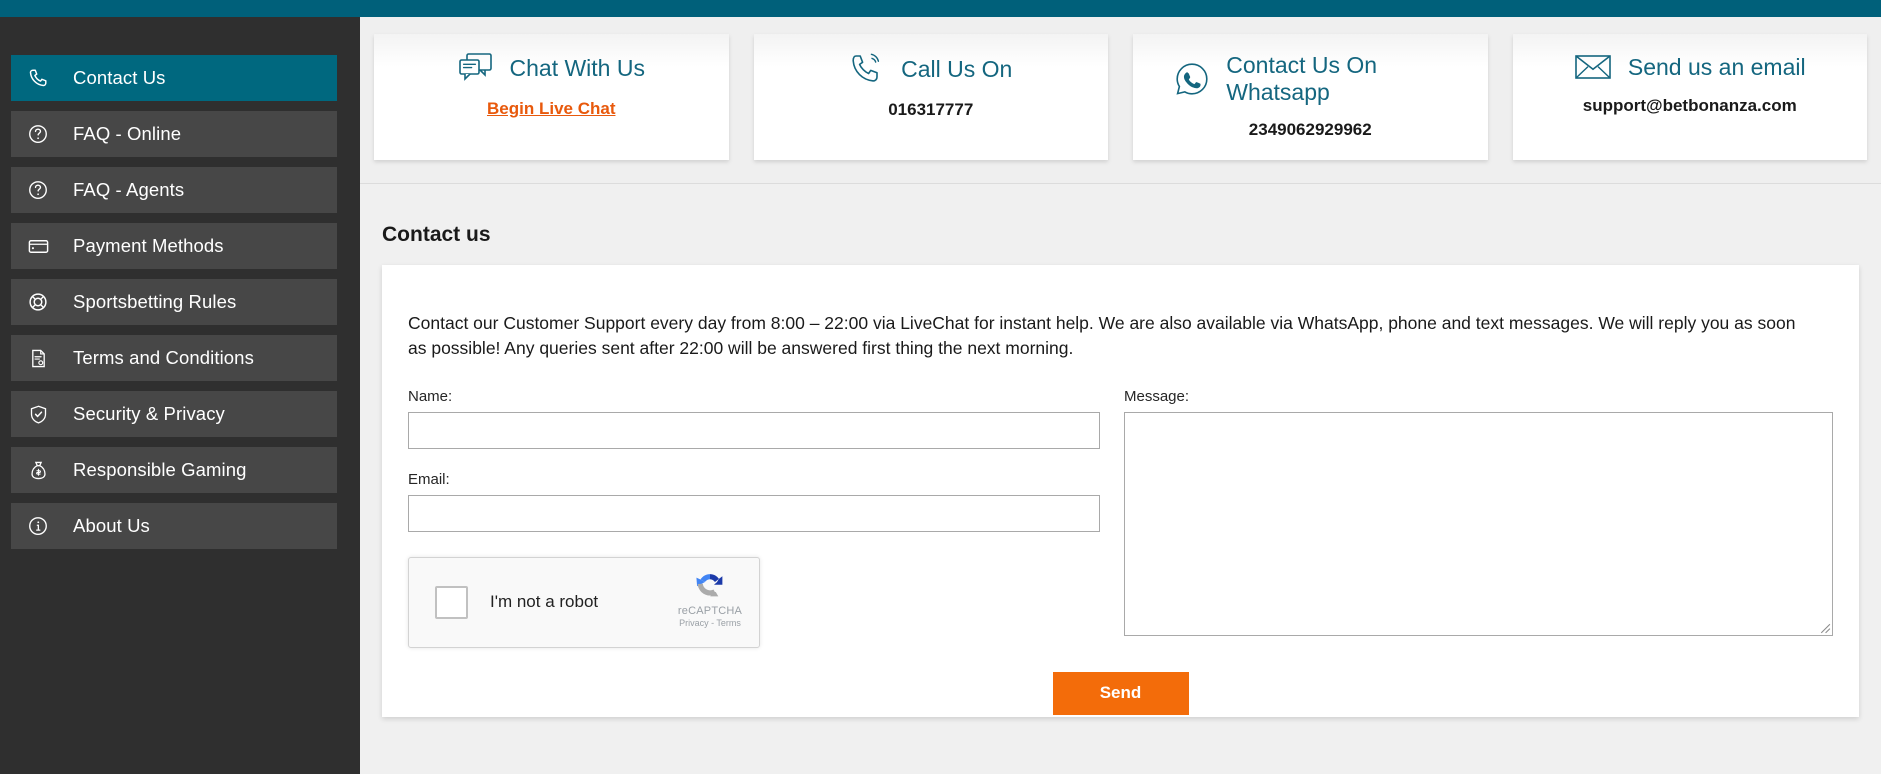  Describe the element at coordinates (577, 68) in the screenshot. I see `card-title: Chat With Us` at that location.